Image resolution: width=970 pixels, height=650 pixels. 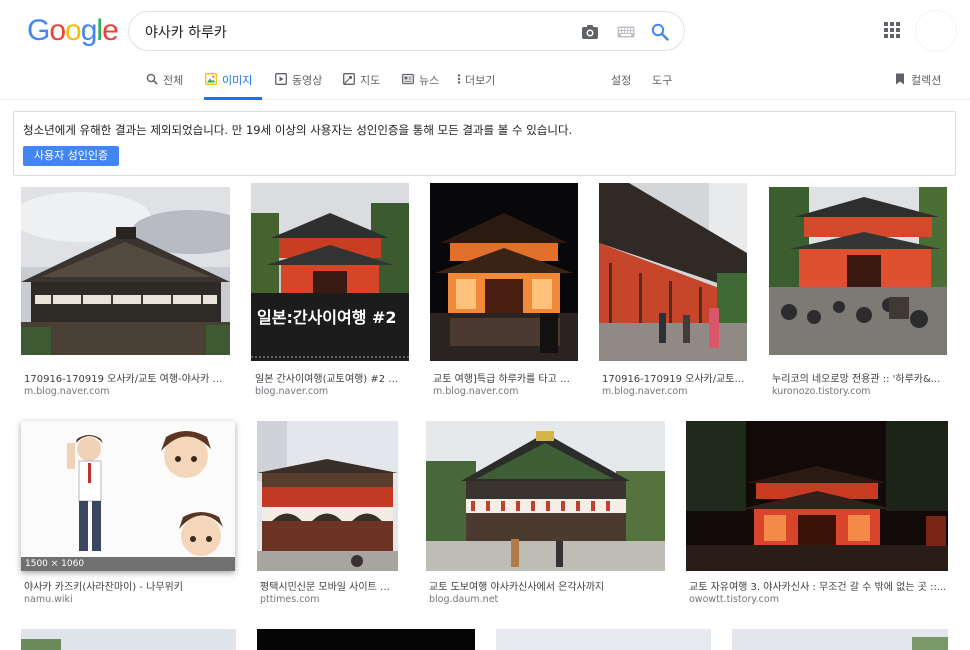 What do you see at coordinates (237, 80) in the screenshot?
I see `tab-label: 이미지` at bounding box center [237, 80].